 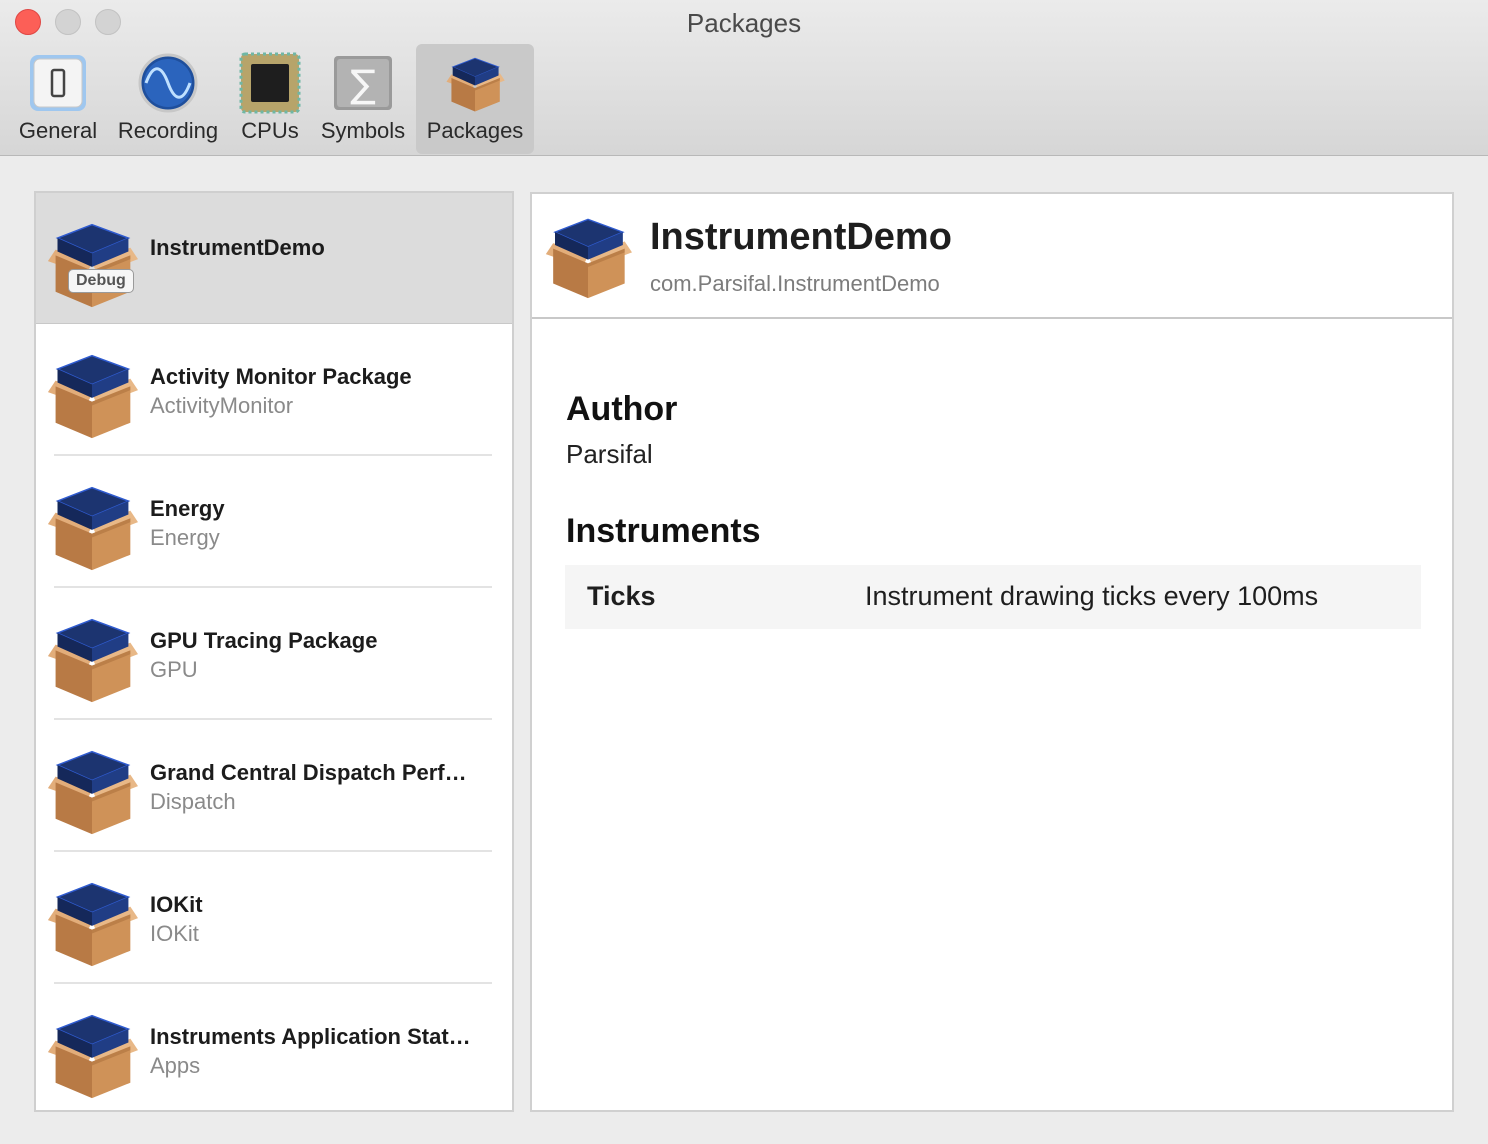 What do you see at coordinates (168, 130) in the screenshot?
I see `tab-recording-label: Recording` at bounding box center [168, 130].